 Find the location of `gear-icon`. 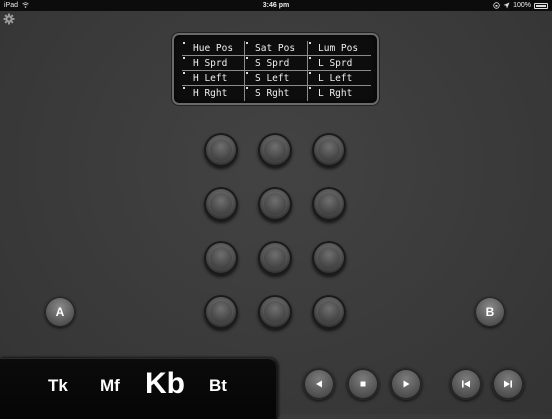

gear-icon is located at coordinates (9, 19).